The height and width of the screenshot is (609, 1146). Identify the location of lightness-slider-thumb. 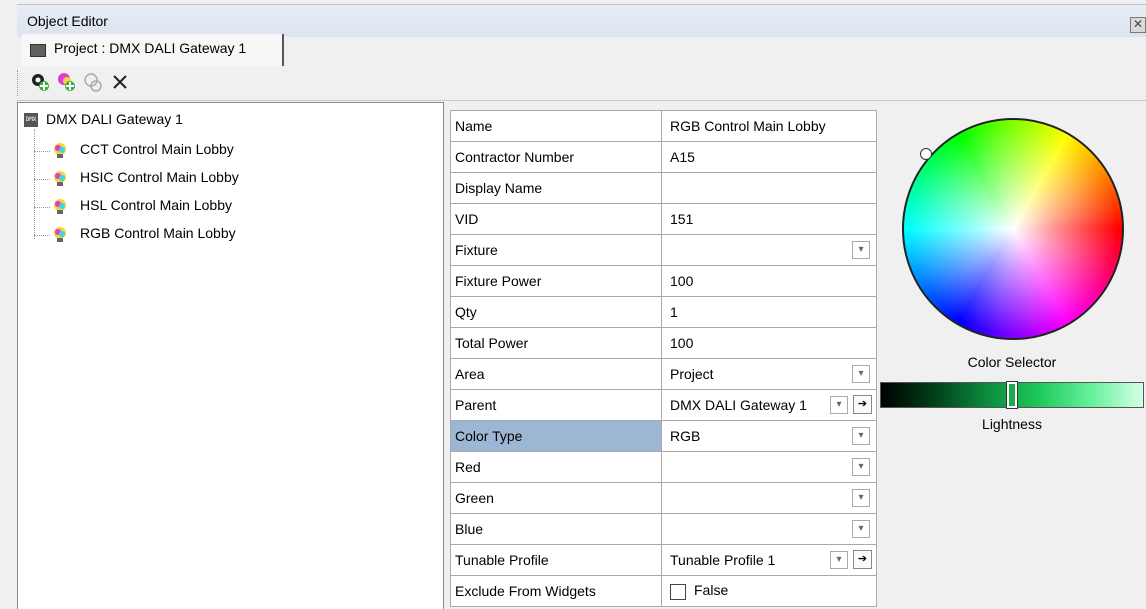
(1012, 395).